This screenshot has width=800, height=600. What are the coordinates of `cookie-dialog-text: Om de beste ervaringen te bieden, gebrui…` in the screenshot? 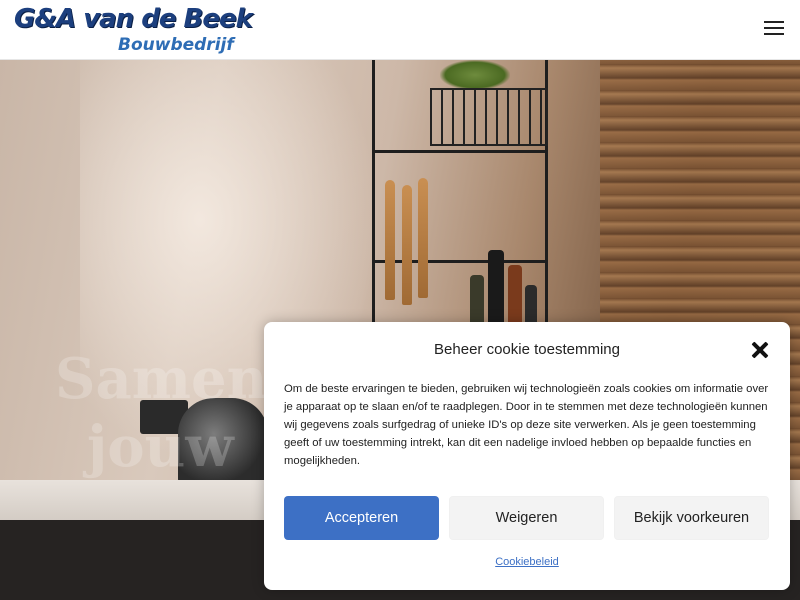 It's located at (526, 425).